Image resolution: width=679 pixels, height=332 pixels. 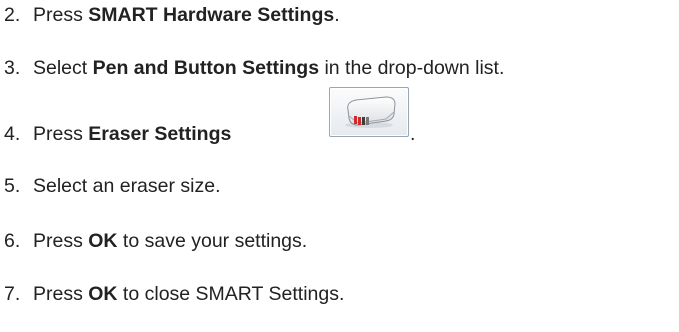 What do you see at coordinates (206, 68) in the screenshot?
I see `step-bold-text: Pen and Button Settings` at bounding box center [206, 68].